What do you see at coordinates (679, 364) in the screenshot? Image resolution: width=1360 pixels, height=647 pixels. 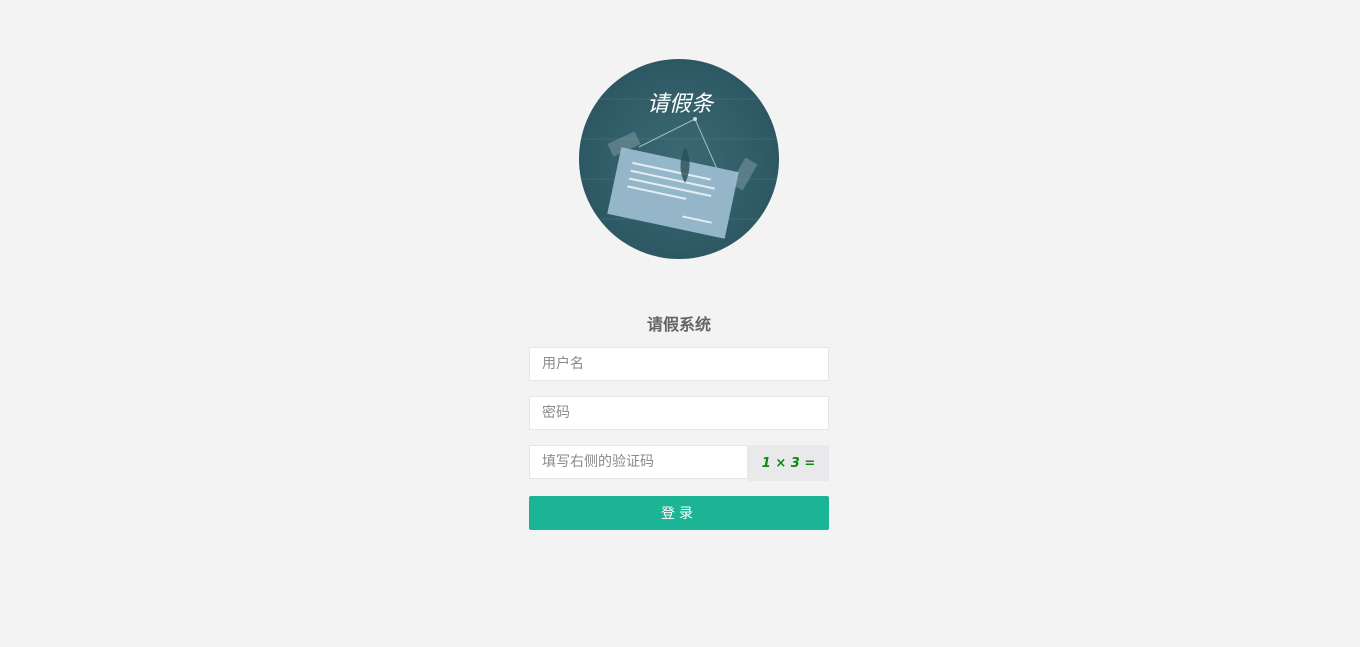 I see `username-input` at bounding box center [679, 364].